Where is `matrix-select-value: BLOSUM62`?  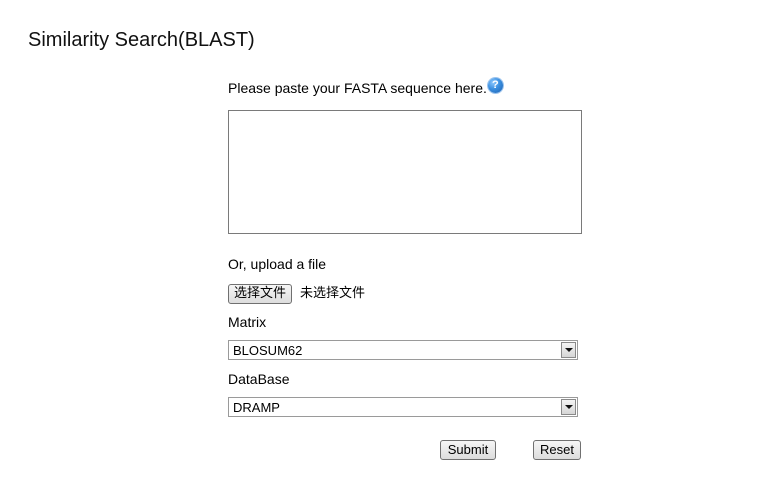
matrix-select-value: BLOSUM62 is located at coordinates (268, 350).